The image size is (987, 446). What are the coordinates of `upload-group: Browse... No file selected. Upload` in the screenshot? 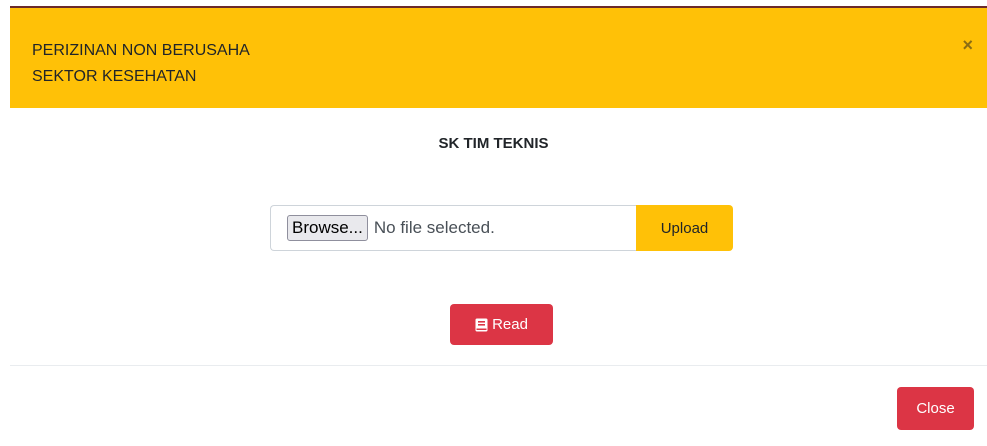 It's located at (501, 228).